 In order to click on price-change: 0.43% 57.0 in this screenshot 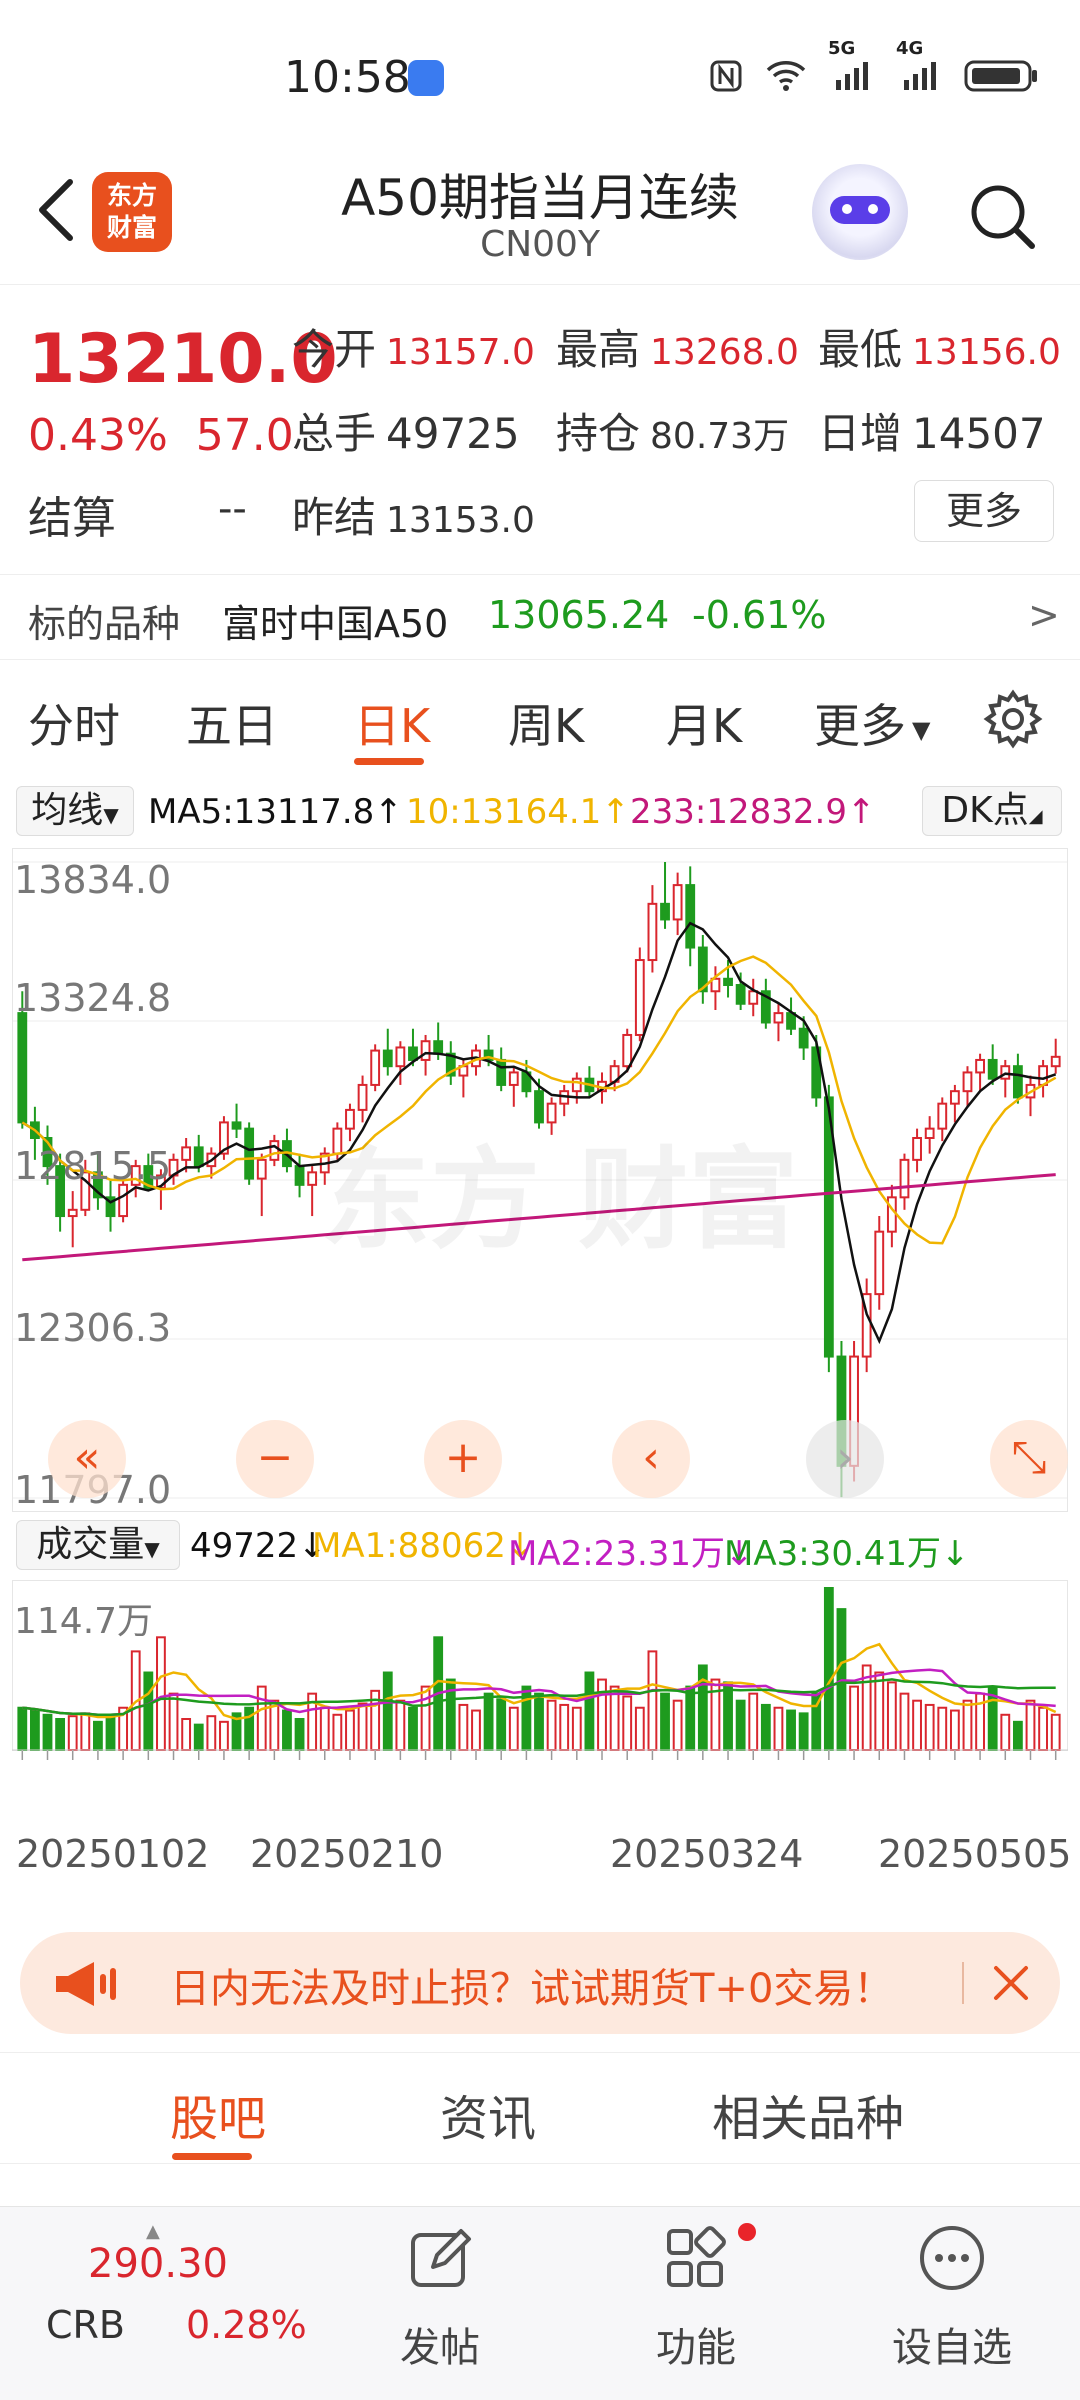, I will do `click(175, 435)`.